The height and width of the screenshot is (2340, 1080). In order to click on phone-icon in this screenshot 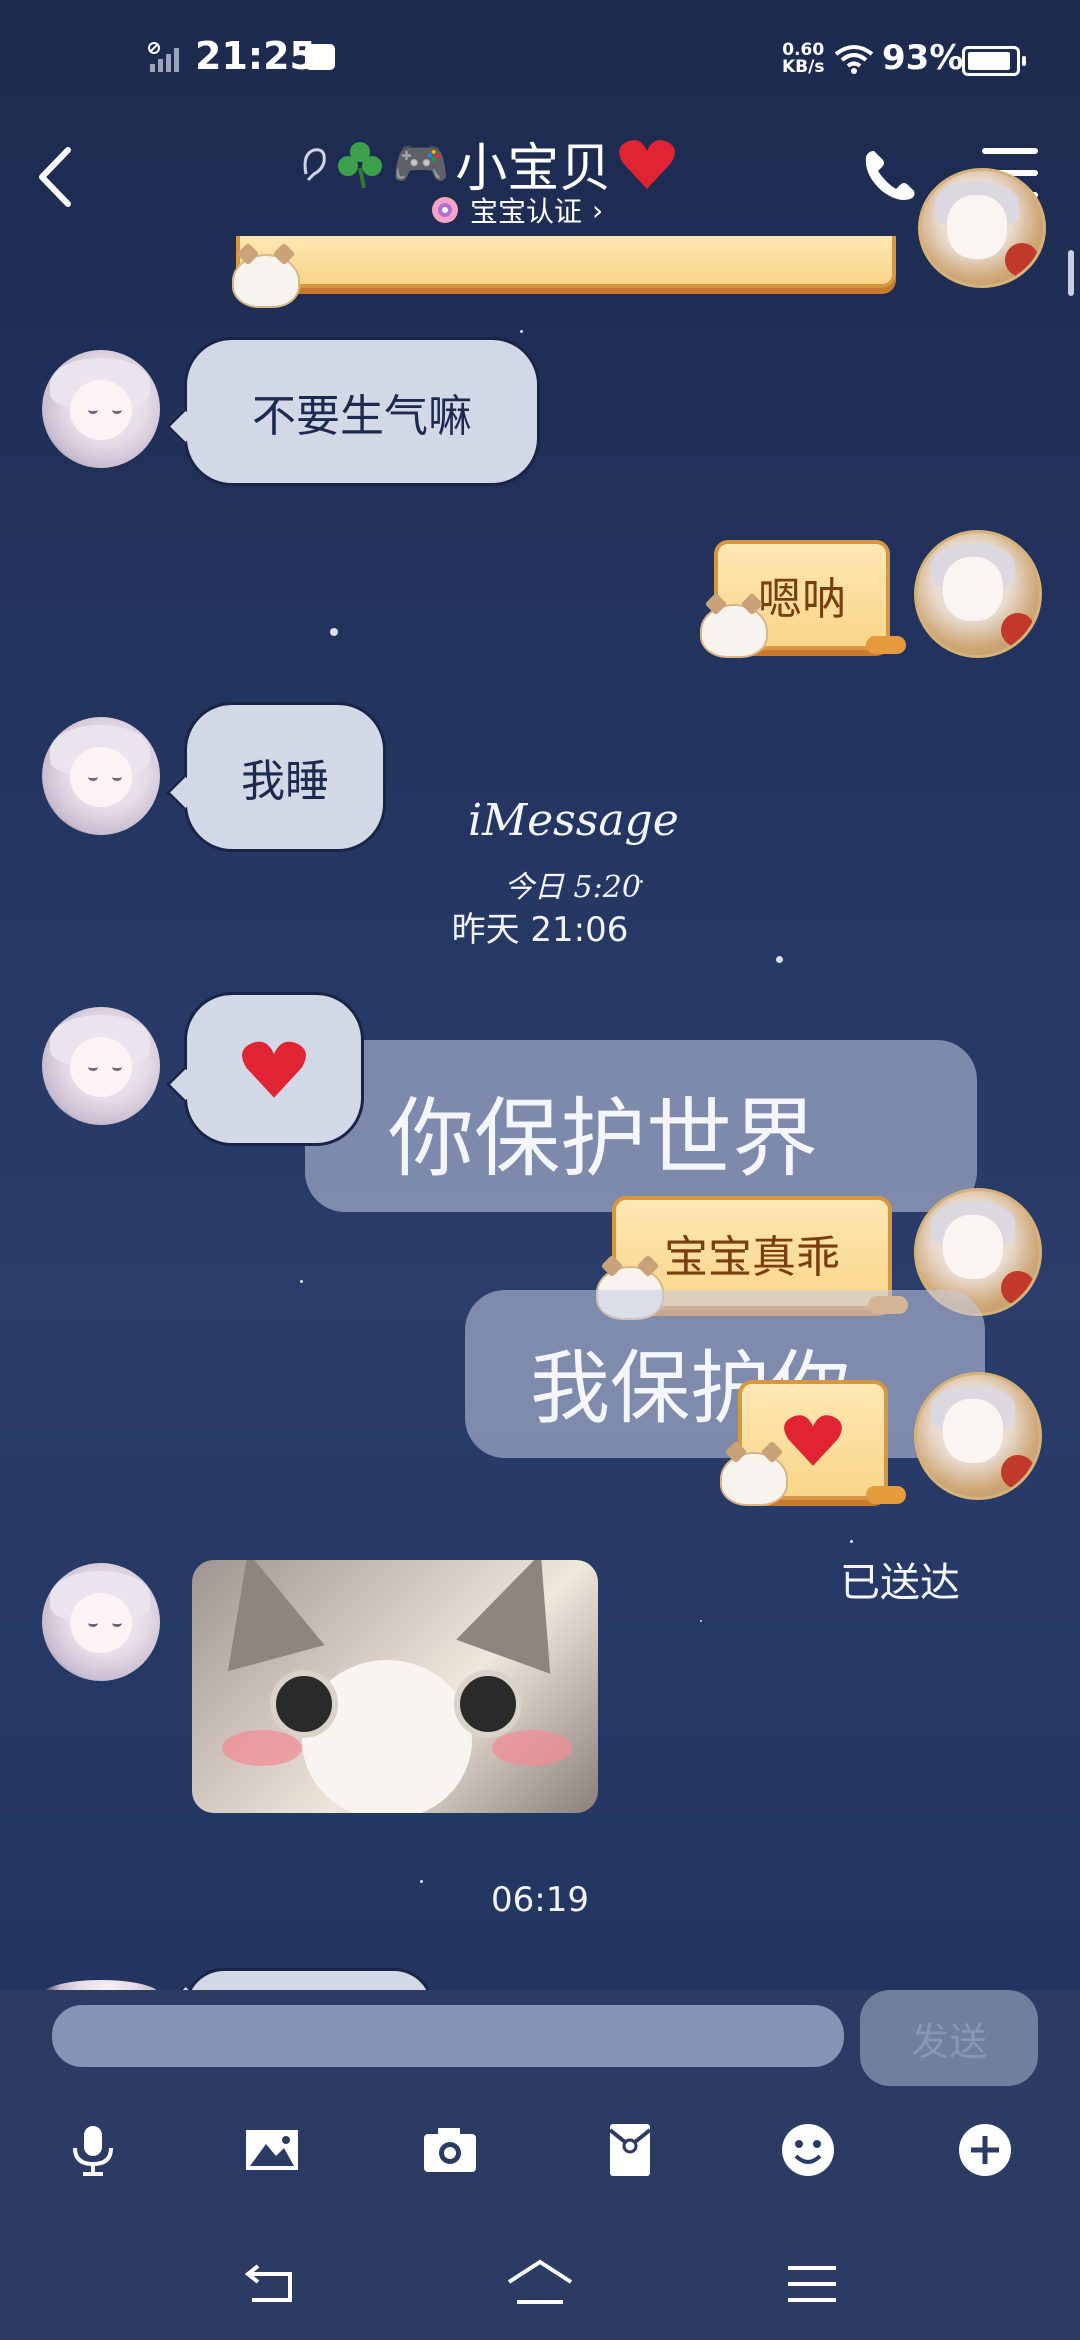, I will do `click(890, 175)`.